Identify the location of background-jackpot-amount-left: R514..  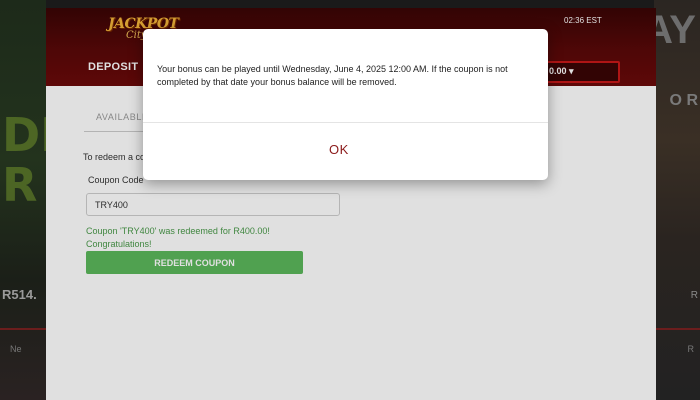
(19, 294).